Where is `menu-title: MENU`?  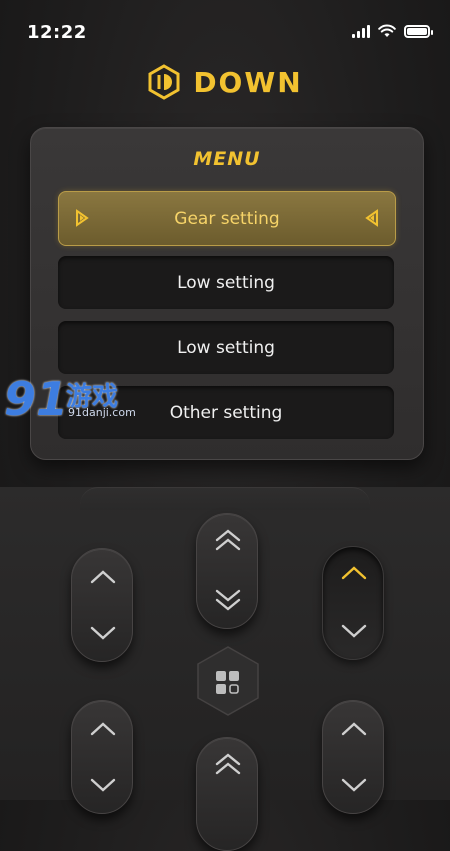 menu-title: MENU is located at coordinates (227, 159).